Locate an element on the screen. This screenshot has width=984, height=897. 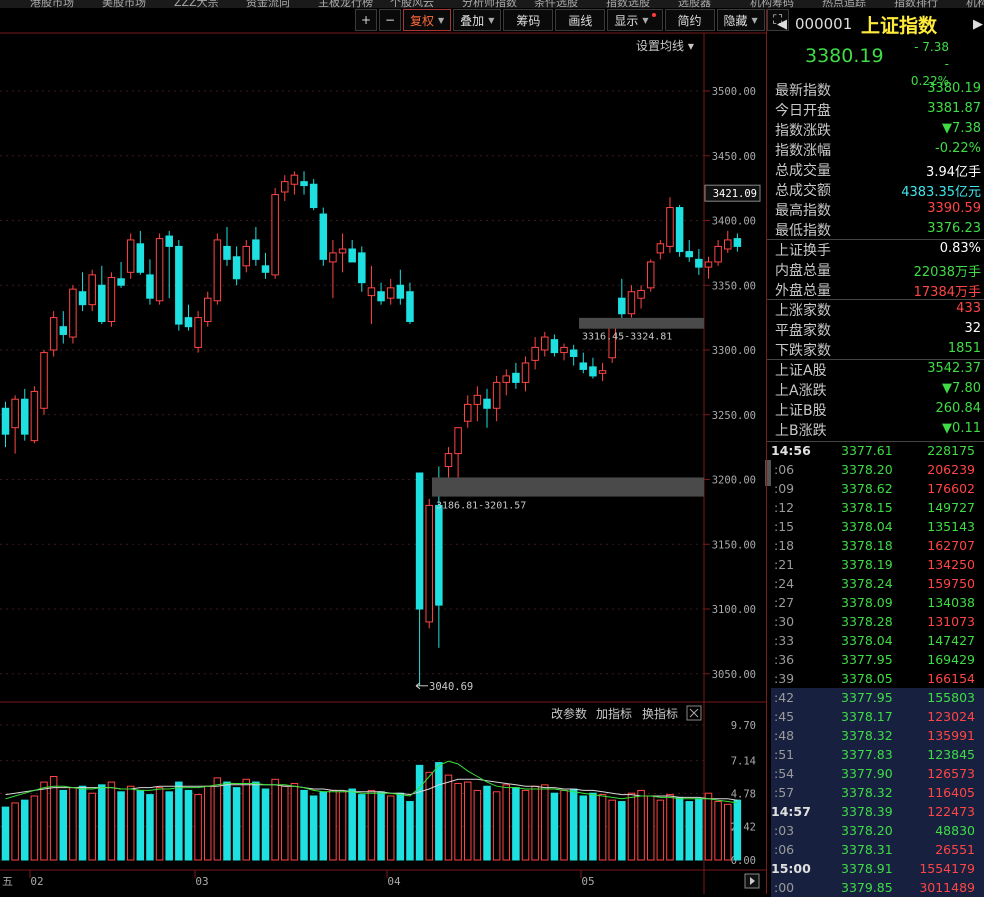
overlay-button: 叠加 ▼ is located at coordinates (477, 20).